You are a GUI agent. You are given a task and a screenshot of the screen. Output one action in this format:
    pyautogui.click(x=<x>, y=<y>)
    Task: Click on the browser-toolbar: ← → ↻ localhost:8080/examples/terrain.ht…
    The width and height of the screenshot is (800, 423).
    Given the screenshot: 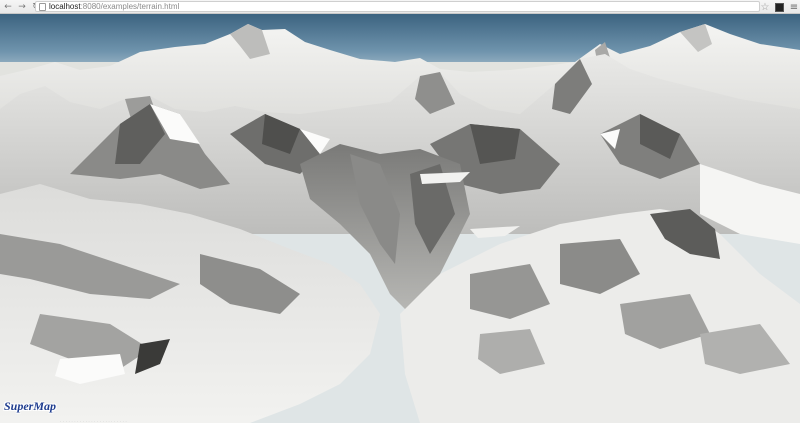 What is the action you would take?
    pyautogui.click(x=400, y=7)
    